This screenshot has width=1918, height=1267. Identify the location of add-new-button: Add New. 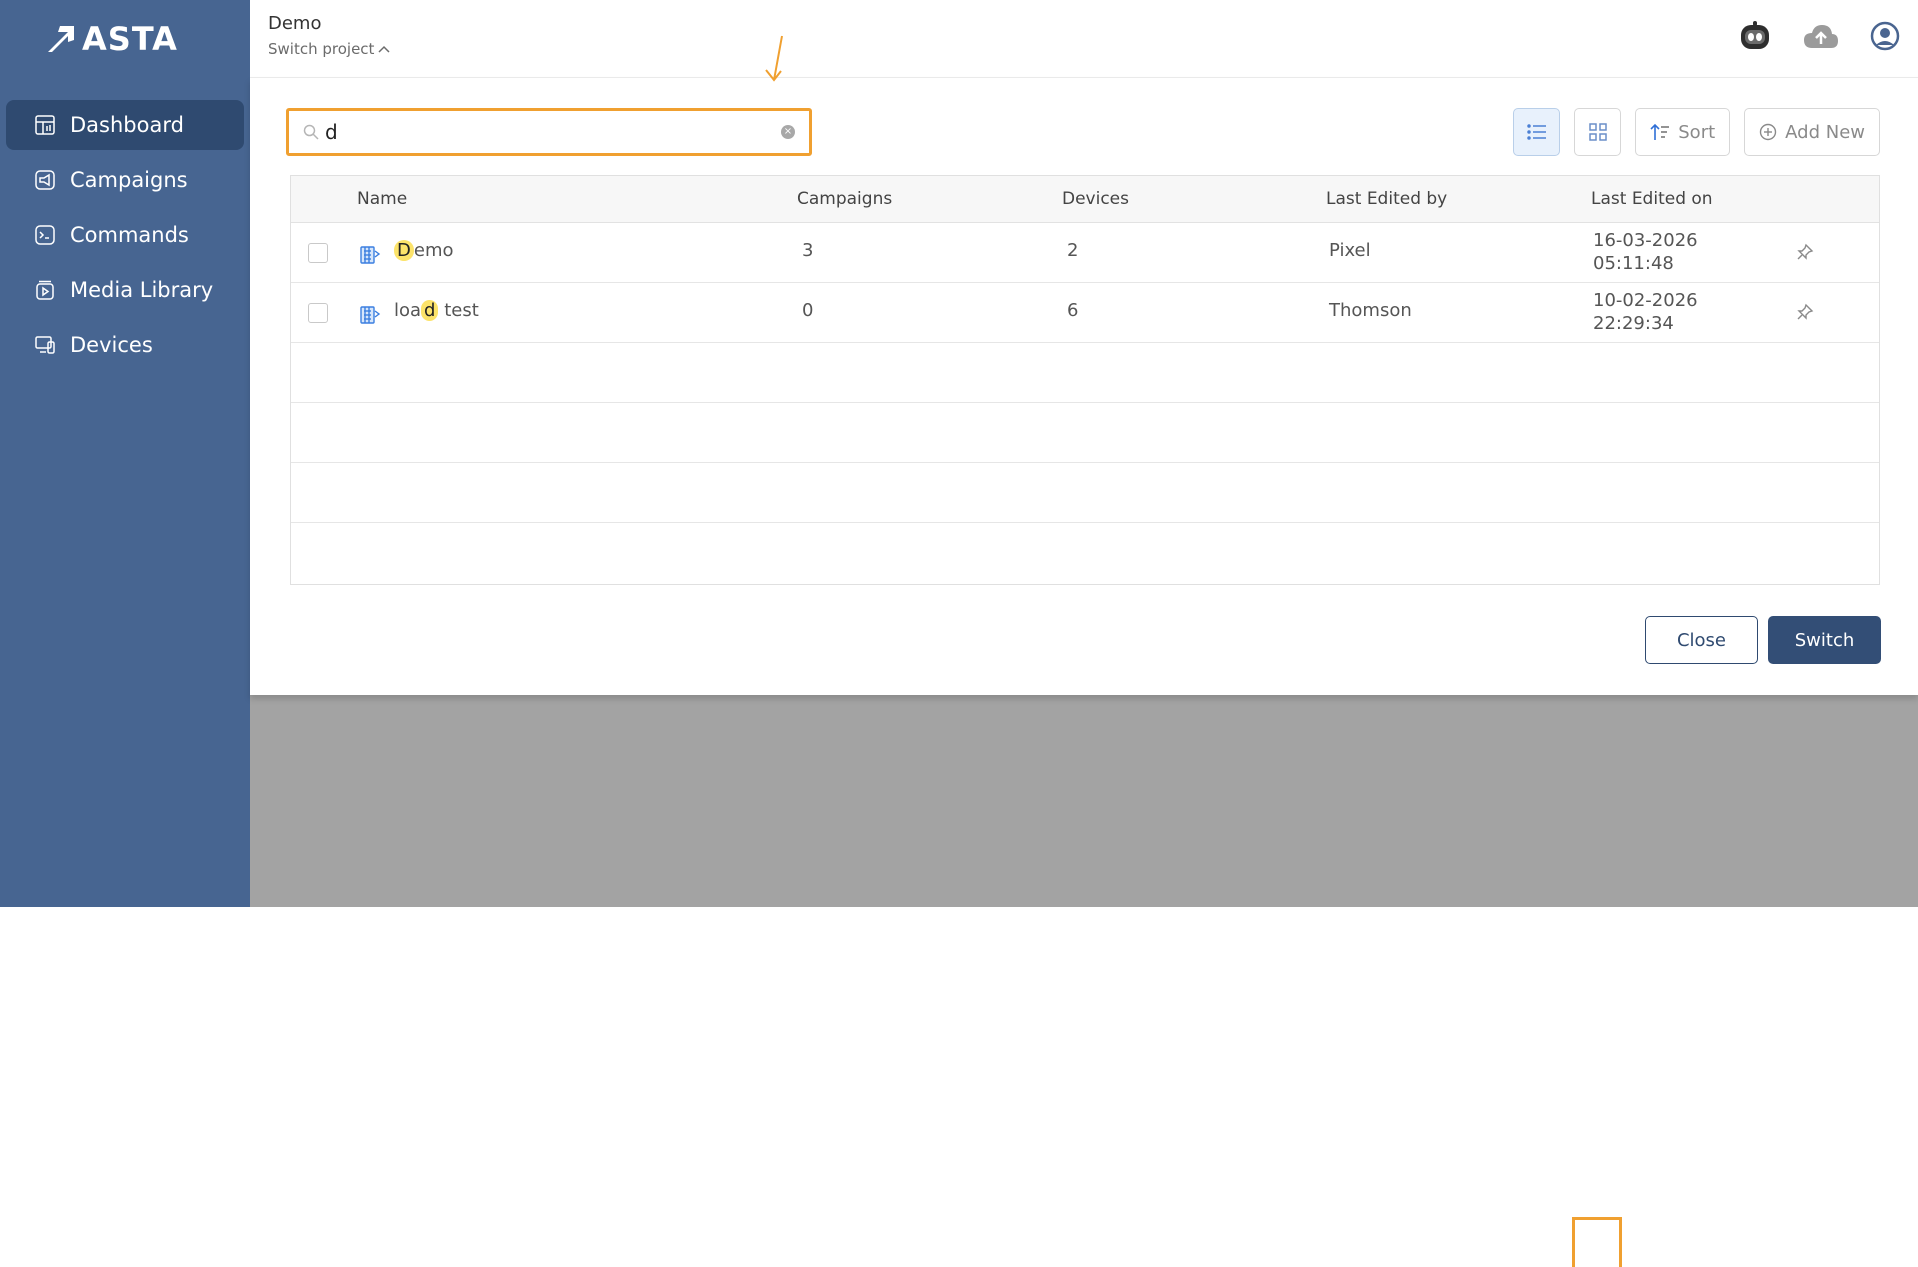
(1812, 132).